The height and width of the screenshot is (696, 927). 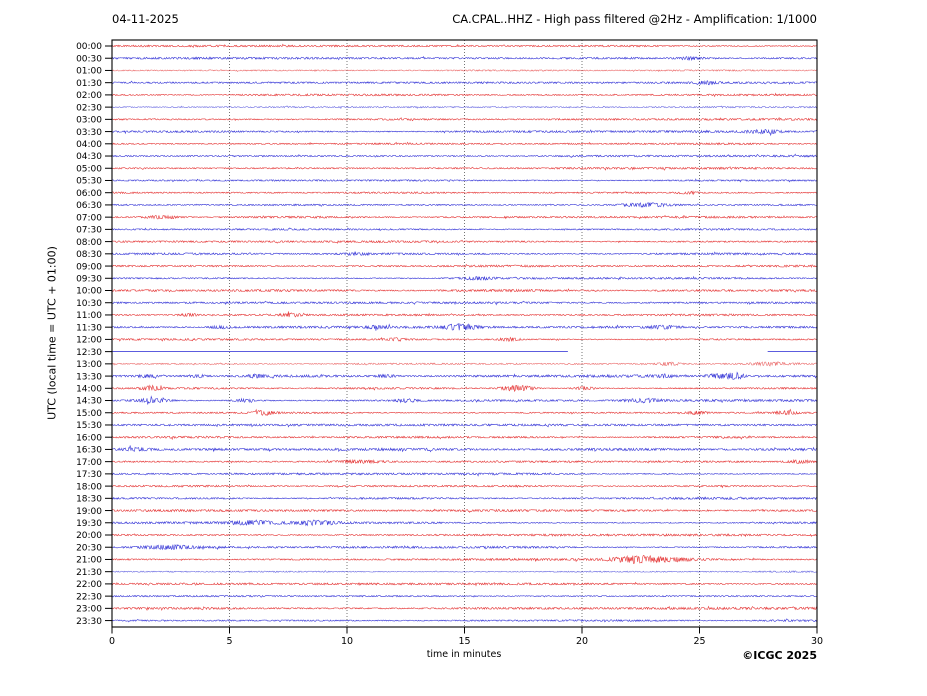 What do you see at coordinates (89, 108) in the screenshot?
I see `y-tick-label: 02:30` at bounding box center [89, 108].